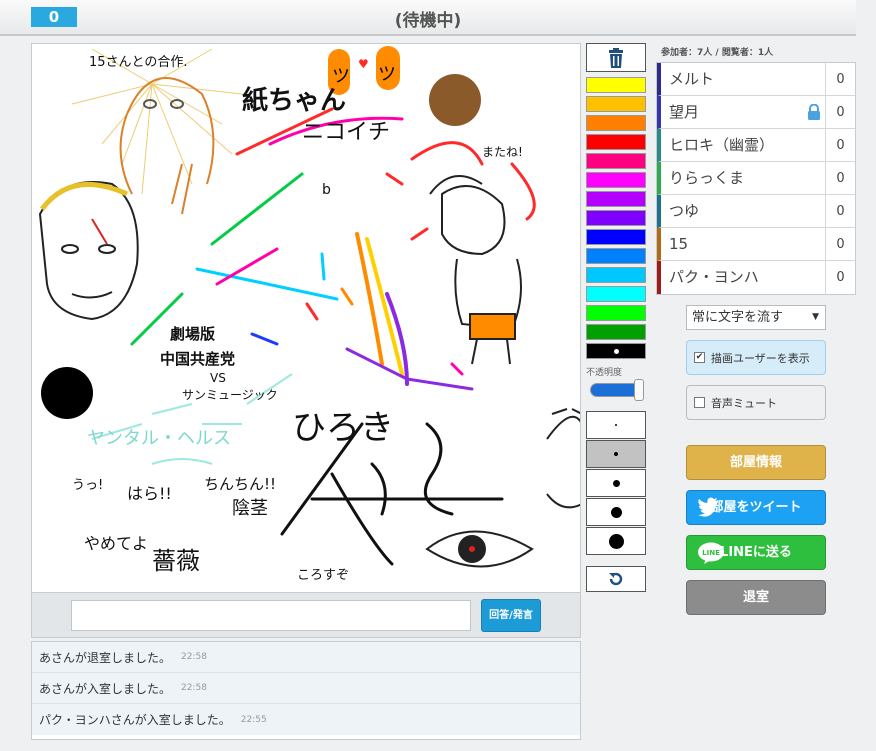  What do you see at coordinates (455, 100) in the screenshot?
I see `brown-circle` at bounding box center [455, 100].